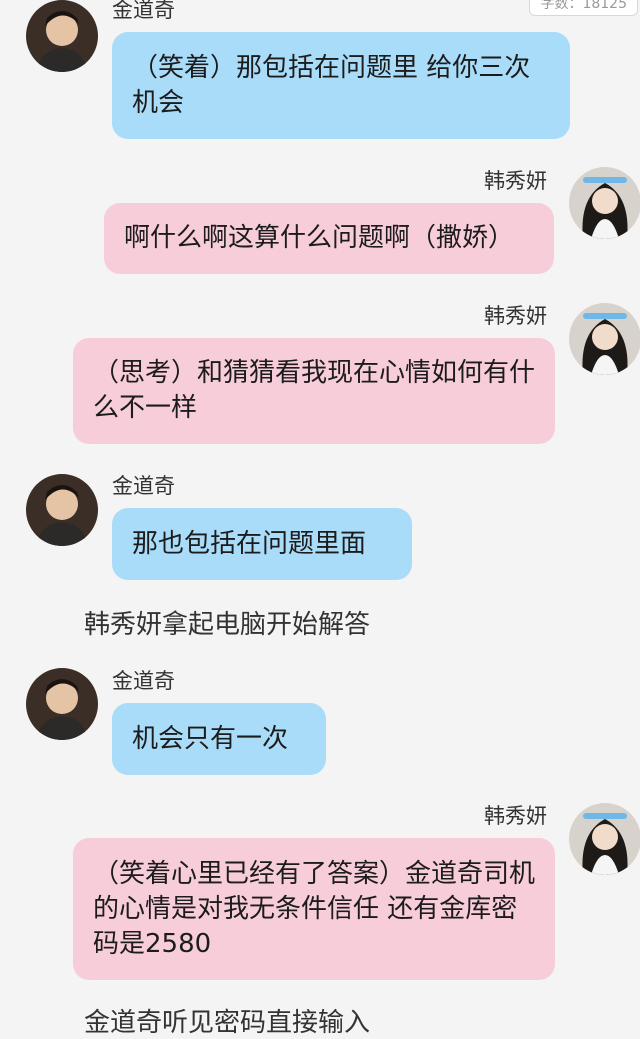 The width and height of the screenshot is (640, 1039). I want to click on message-text: 那也包括在问题里面, so click(249, 543).